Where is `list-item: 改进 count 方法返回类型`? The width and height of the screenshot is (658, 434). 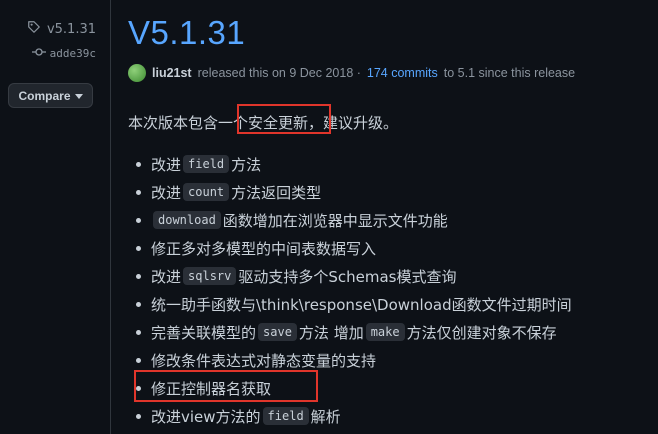 list-item: 改进 count 方法返回类型 is located at coordinates (351, 192).